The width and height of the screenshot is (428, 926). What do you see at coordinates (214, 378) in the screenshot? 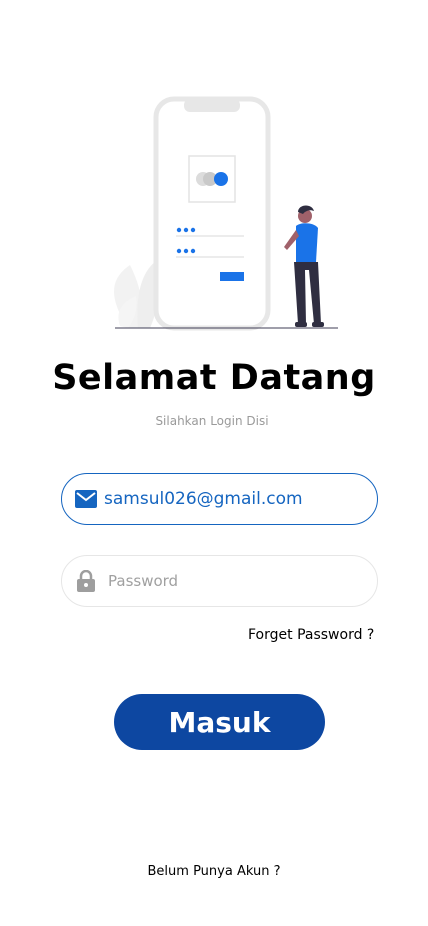
I see `page-title: Selamat Datang` at bounding box center [214, 378].